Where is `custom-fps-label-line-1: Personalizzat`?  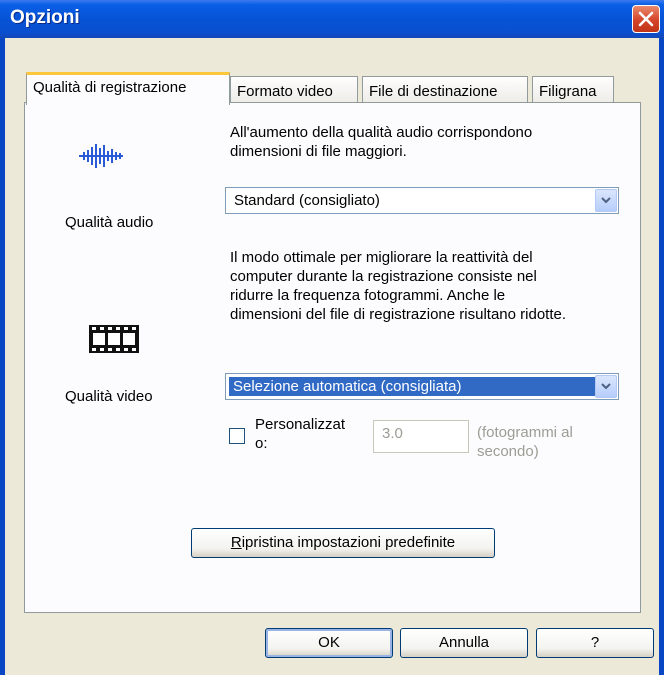 custom-fps-label-line-1: Personalizzat is located at coordinates (300, 424).